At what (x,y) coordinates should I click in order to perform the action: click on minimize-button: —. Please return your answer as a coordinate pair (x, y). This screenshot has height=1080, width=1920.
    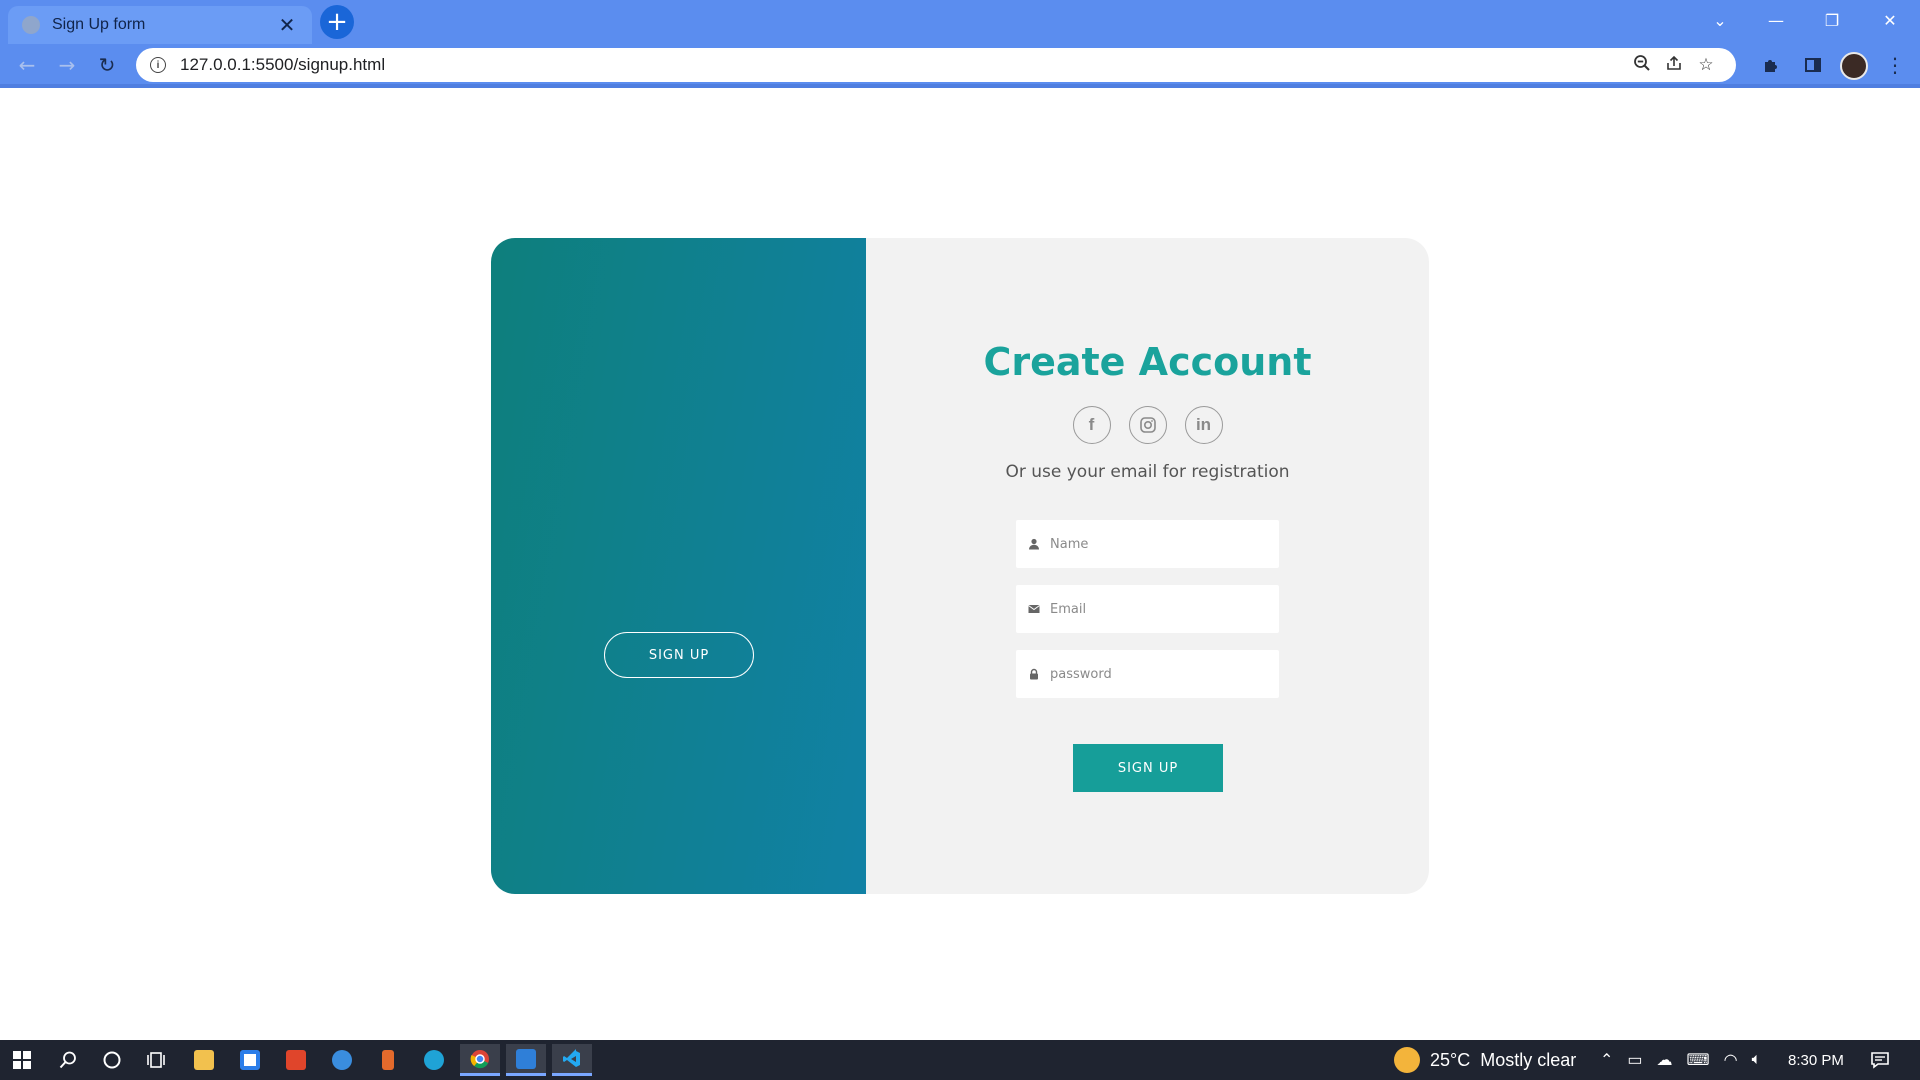
    Looking at the image, I should click on (1776, 20).